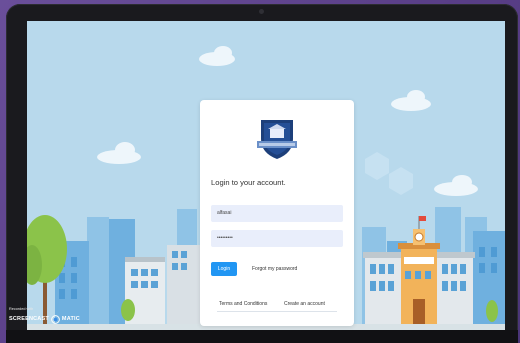  Describe the element at coordinates (274, 269) in the screenshot. I see `forgot-password-link: Forgot my password` at that location.